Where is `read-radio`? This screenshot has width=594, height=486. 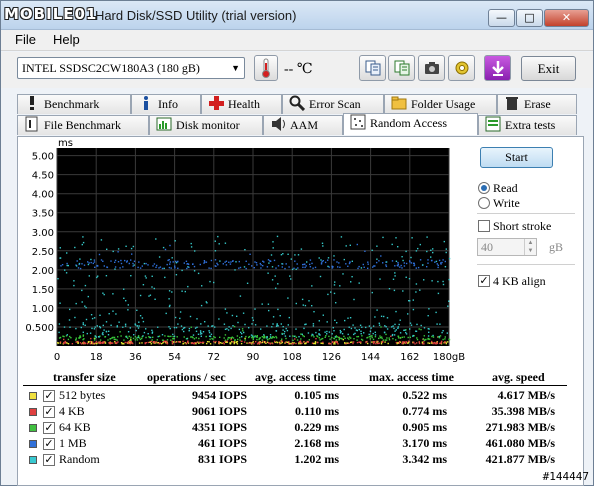
read-radio is located at coordinates (484, 188).